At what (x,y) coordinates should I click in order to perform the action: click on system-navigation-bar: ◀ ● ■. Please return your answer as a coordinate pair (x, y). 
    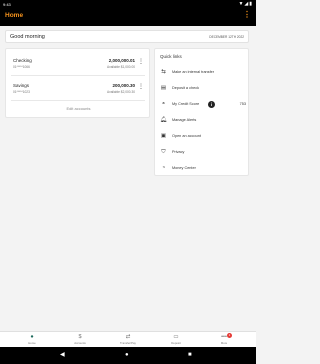
    Looking at the image, I should click on (128, 355).